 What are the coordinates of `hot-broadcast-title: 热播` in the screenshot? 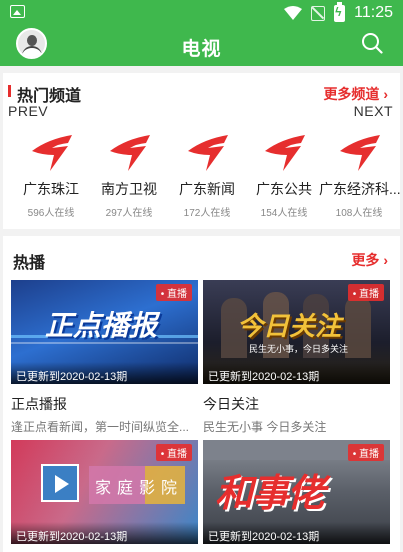 It's located at (29, 263).